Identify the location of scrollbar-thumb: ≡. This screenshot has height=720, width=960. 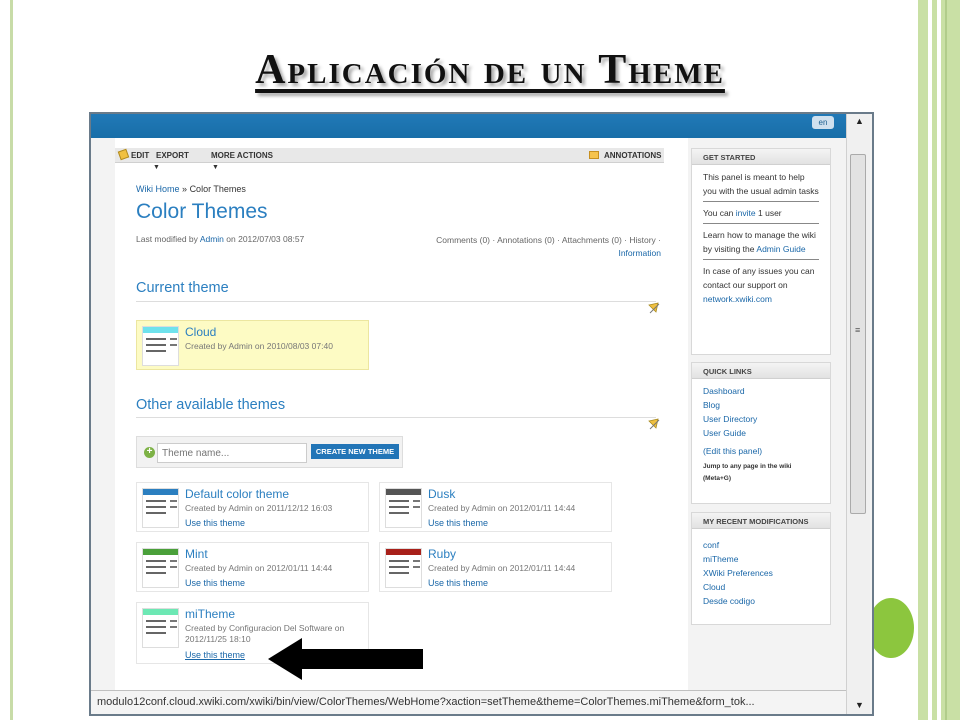
(858, 334).